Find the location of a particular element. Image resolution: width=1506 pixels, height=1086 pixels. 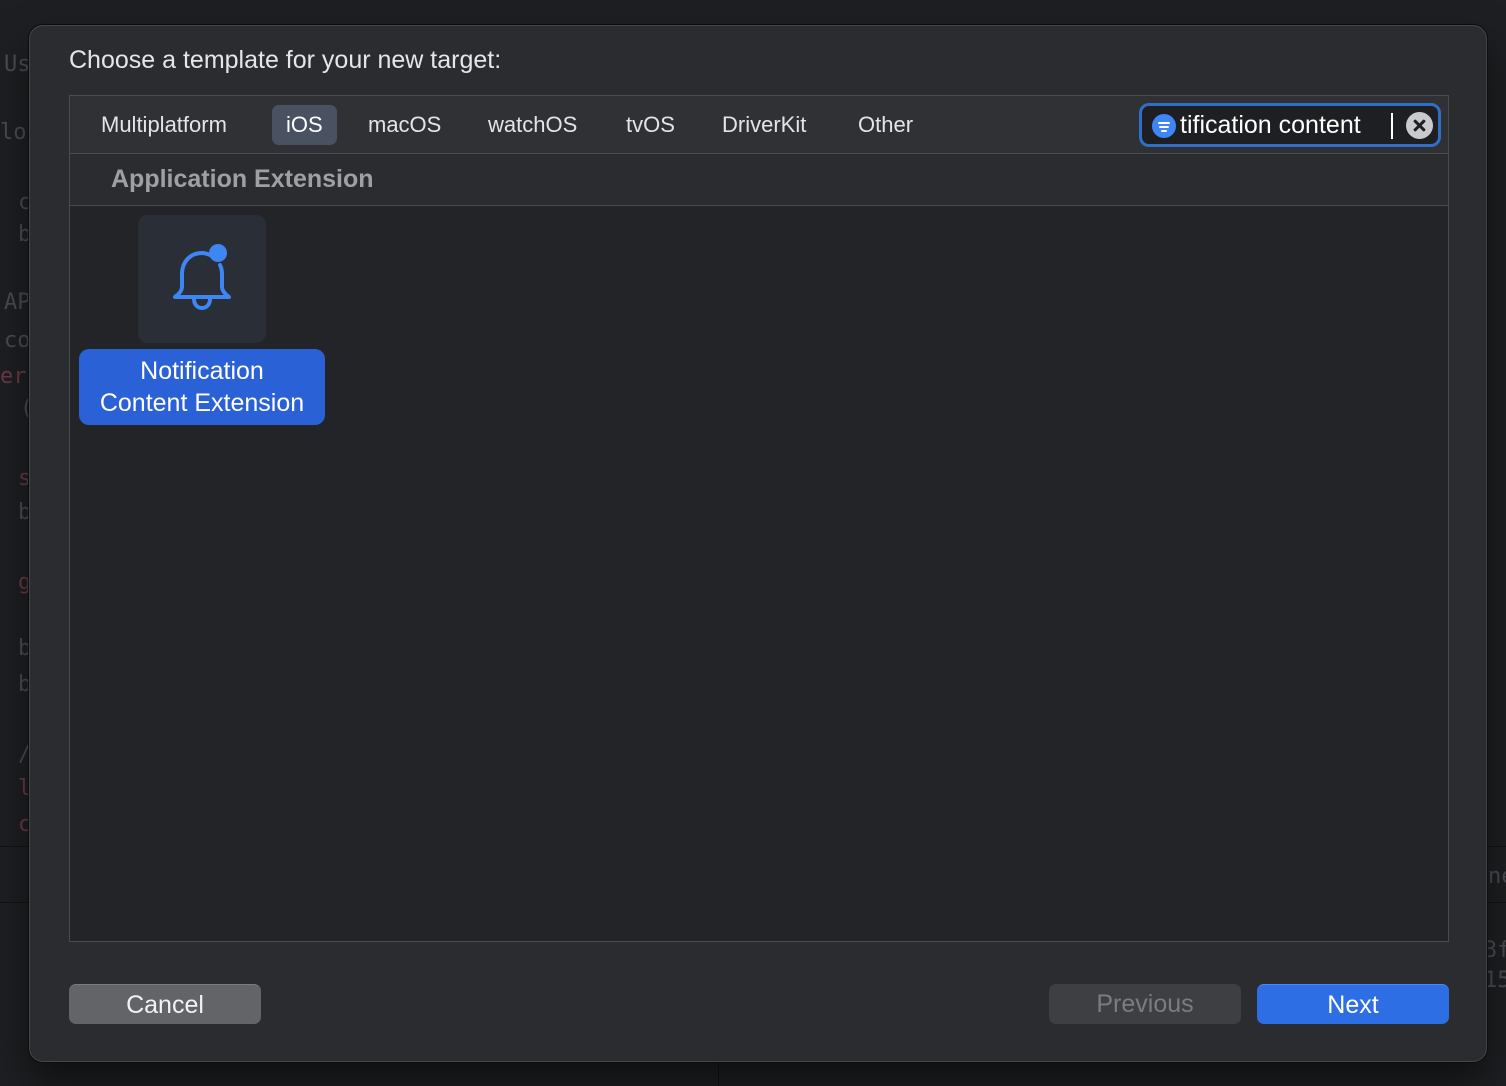

tab-watchos: watchOS is located at coordinates (532, 125).